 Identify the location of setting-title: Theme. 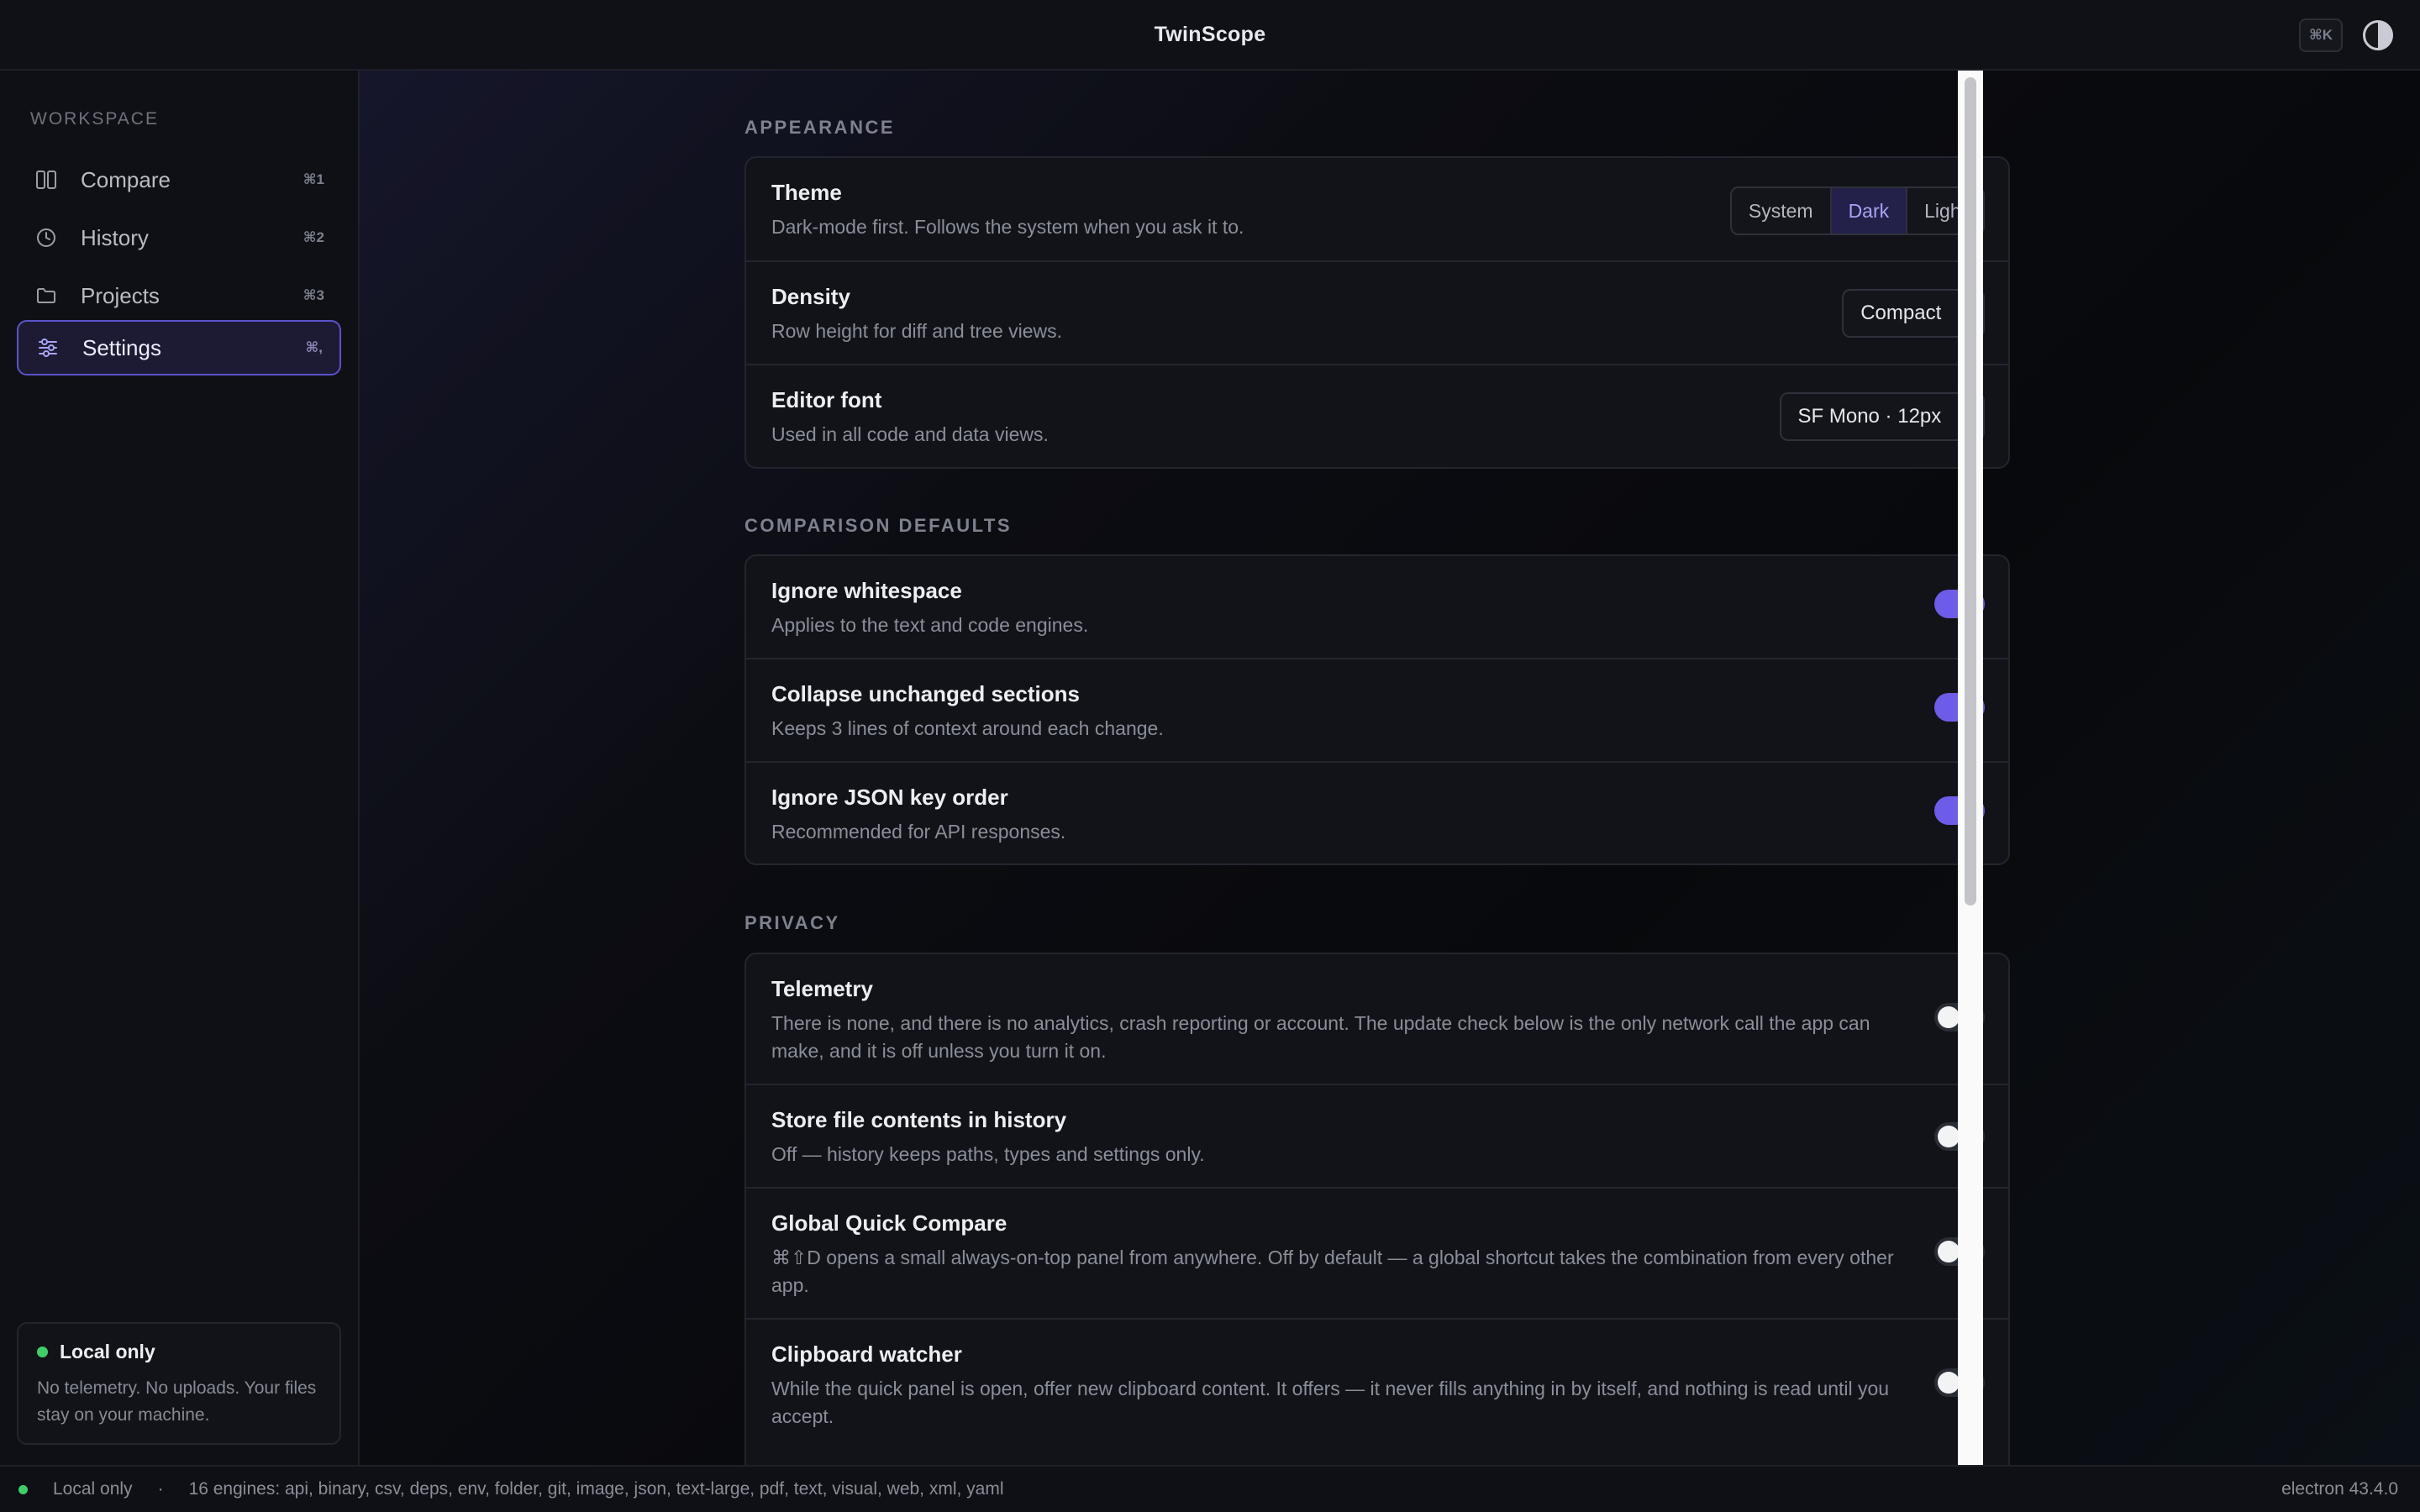
(807, 192).